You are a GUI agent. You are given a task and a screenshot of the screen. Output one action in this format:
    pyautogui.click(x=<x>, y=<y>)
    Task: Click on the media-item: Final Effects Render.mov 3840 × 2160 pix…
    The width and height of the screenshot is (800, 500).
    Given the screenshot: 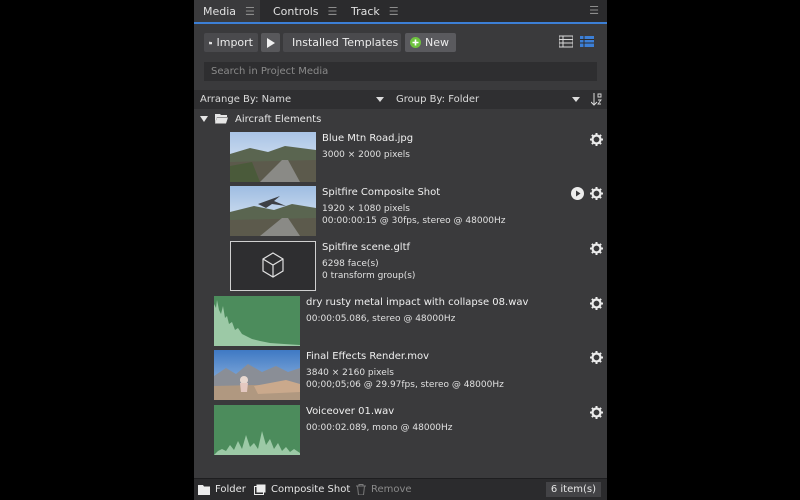 What is the action you would take?
    pyautogui.click(x=400, y=376)
    